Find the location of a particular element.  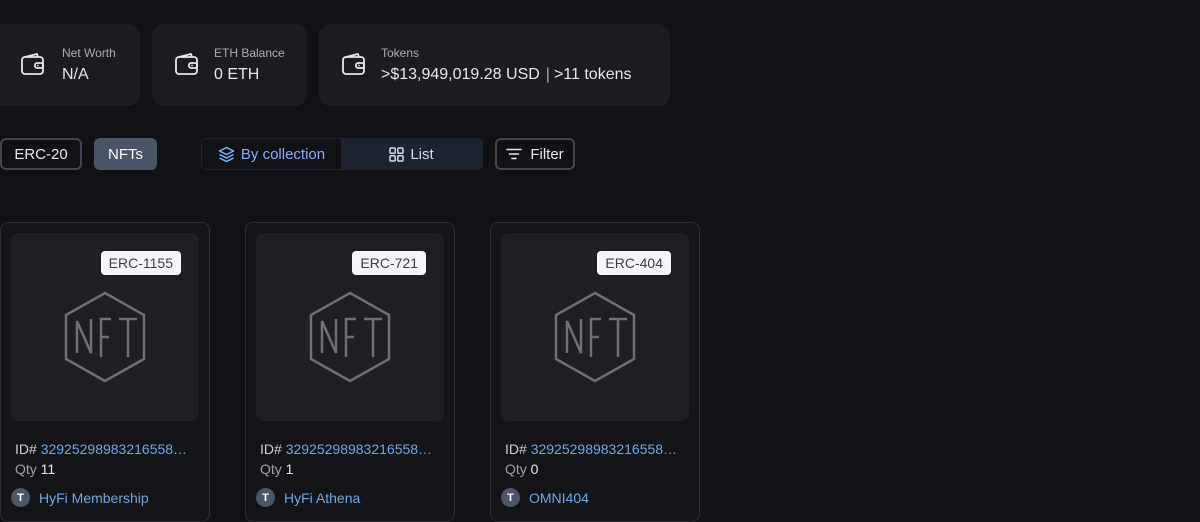

nft-thumbnail: ERC-1155 is located at coordinates (105, 327).